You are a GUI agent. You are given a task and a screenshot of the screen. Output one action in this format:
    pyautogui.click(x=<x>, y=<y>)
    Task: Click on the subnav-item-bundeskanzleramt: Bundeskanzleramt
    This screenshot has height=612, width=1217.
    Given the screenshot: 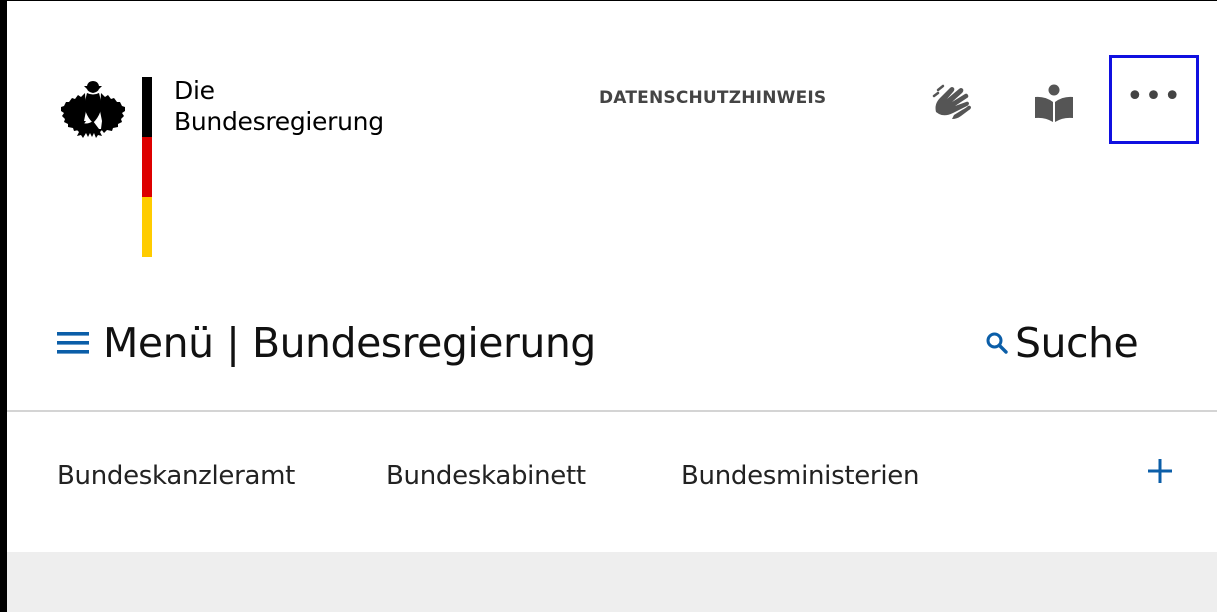 What is the action you would take?
    pyautogui.click(x=176, y=476)
    